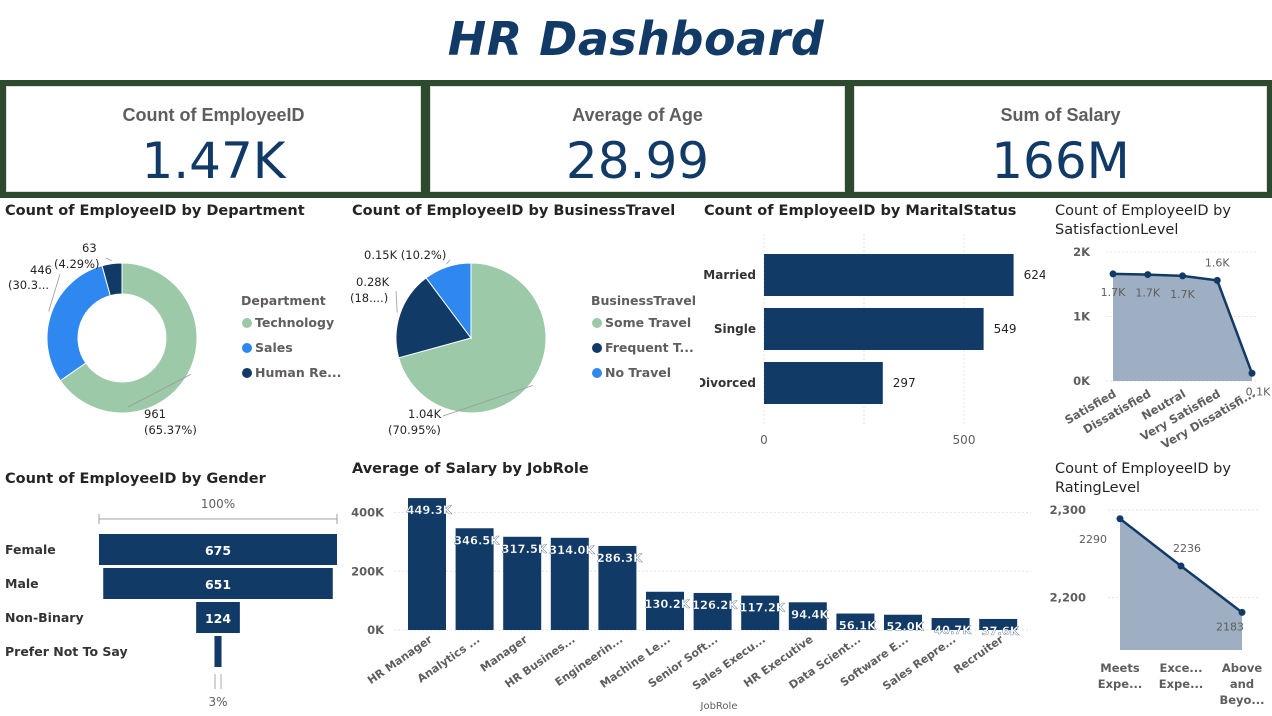 This screenshot has height=716, width=1272. Describe the element at coordinates (213, 161) in the screenshot. I see `kpi-value: 1.47K` at that location.